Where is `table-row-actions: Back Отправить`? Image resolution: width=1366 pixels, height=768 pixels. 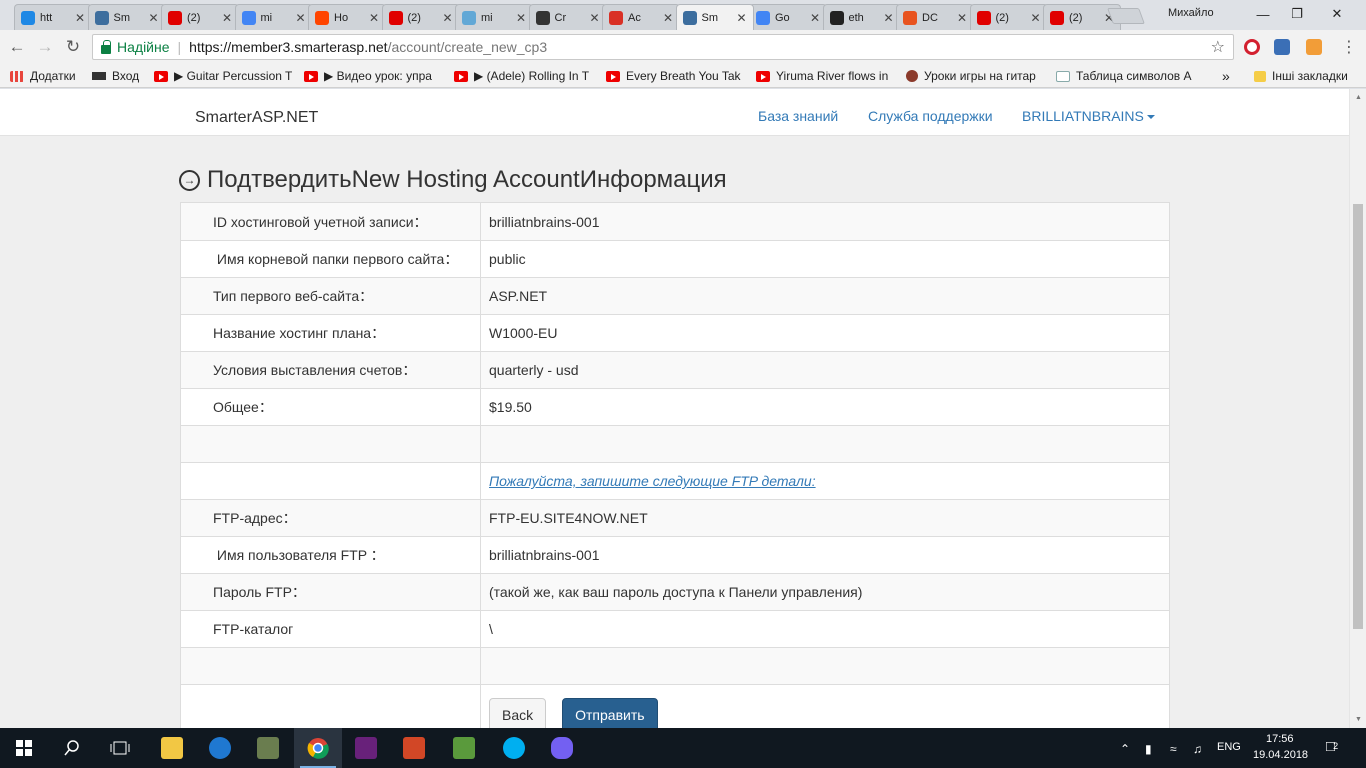 table-row-actions: Back Отправить is located at coordinates (675, 706).